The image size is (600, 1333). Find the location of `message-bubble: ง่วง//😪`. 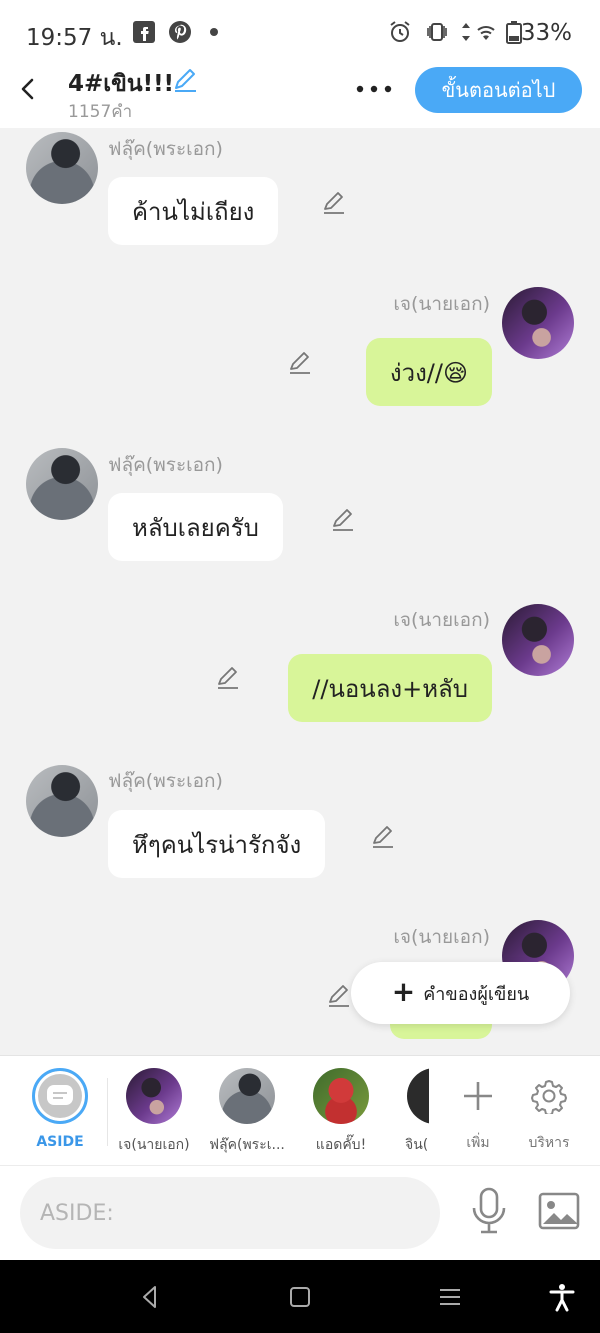

message-bubble: ง่วง//😪 is located at coordinates (428, 372).